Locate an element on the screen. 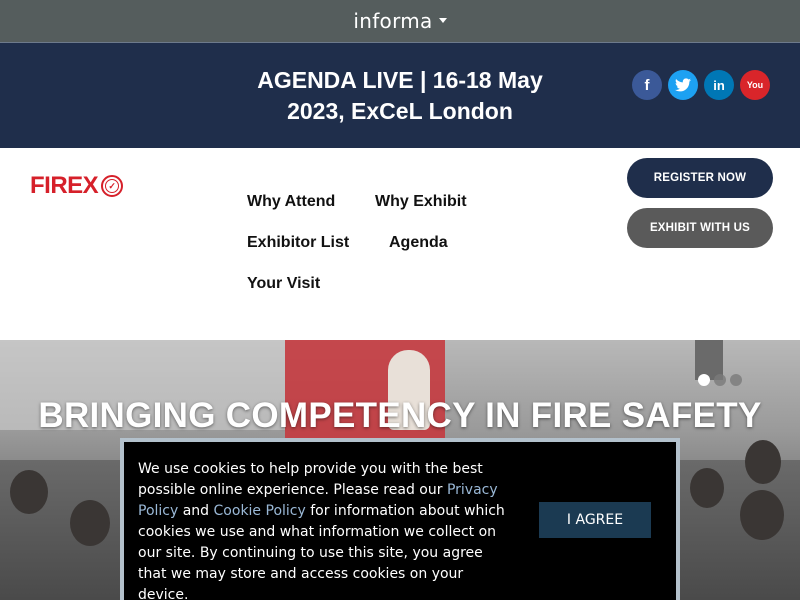  informa-brand-menu: informa is located at coordinates (400, 21).